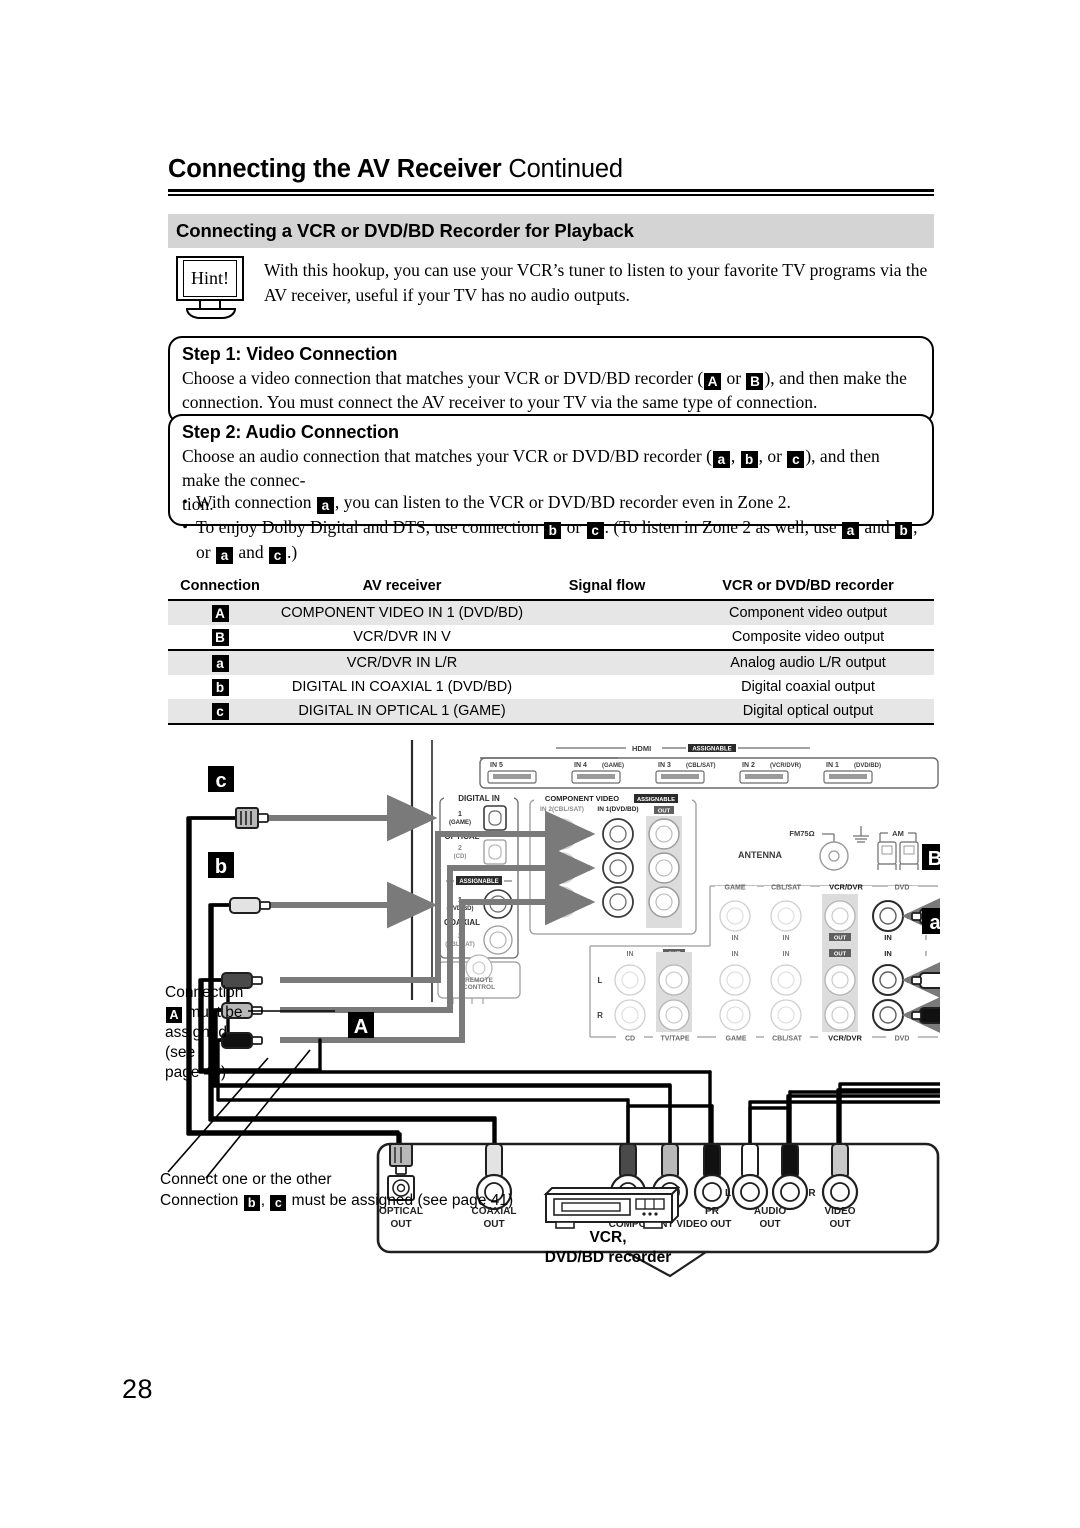 The width and height of the screenshot is (1080, 1528). What do you see at coordinates (808, 588) in the screenshot?
I see `th-vcr-recorder: VCR or DVD/BD recorder` at bounding box center [808, 588].